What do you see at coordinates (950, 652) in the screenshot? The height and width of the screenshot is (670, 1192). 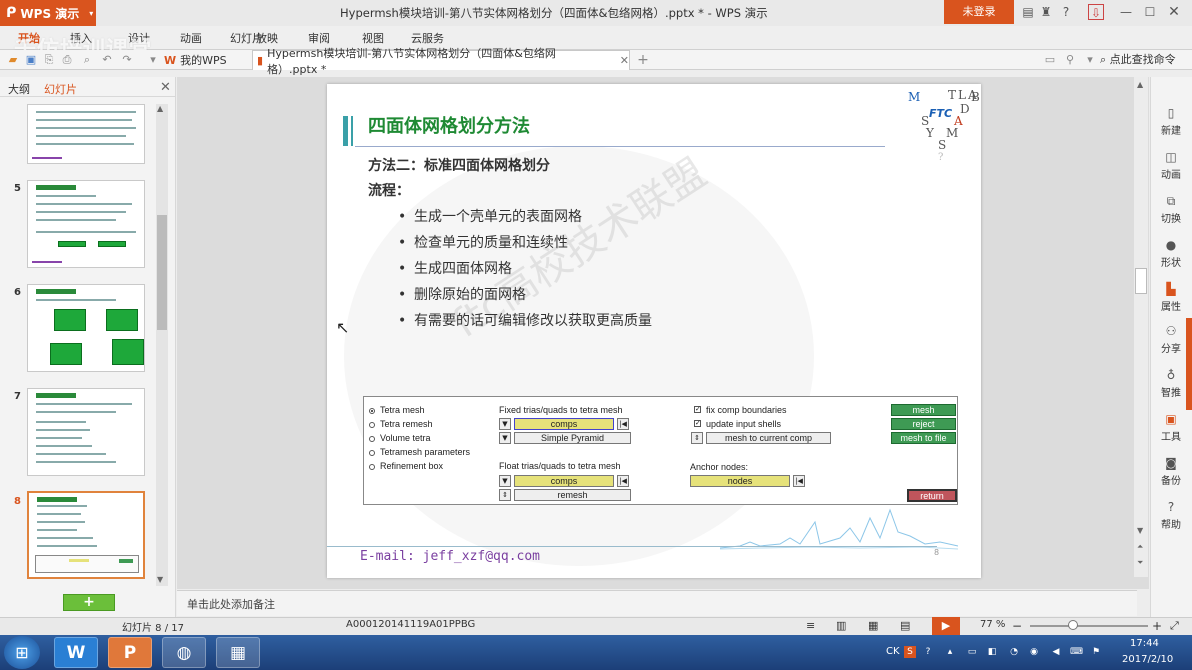 I see `tray-chevron-icon: ▴` at bounding box center [950, 652].